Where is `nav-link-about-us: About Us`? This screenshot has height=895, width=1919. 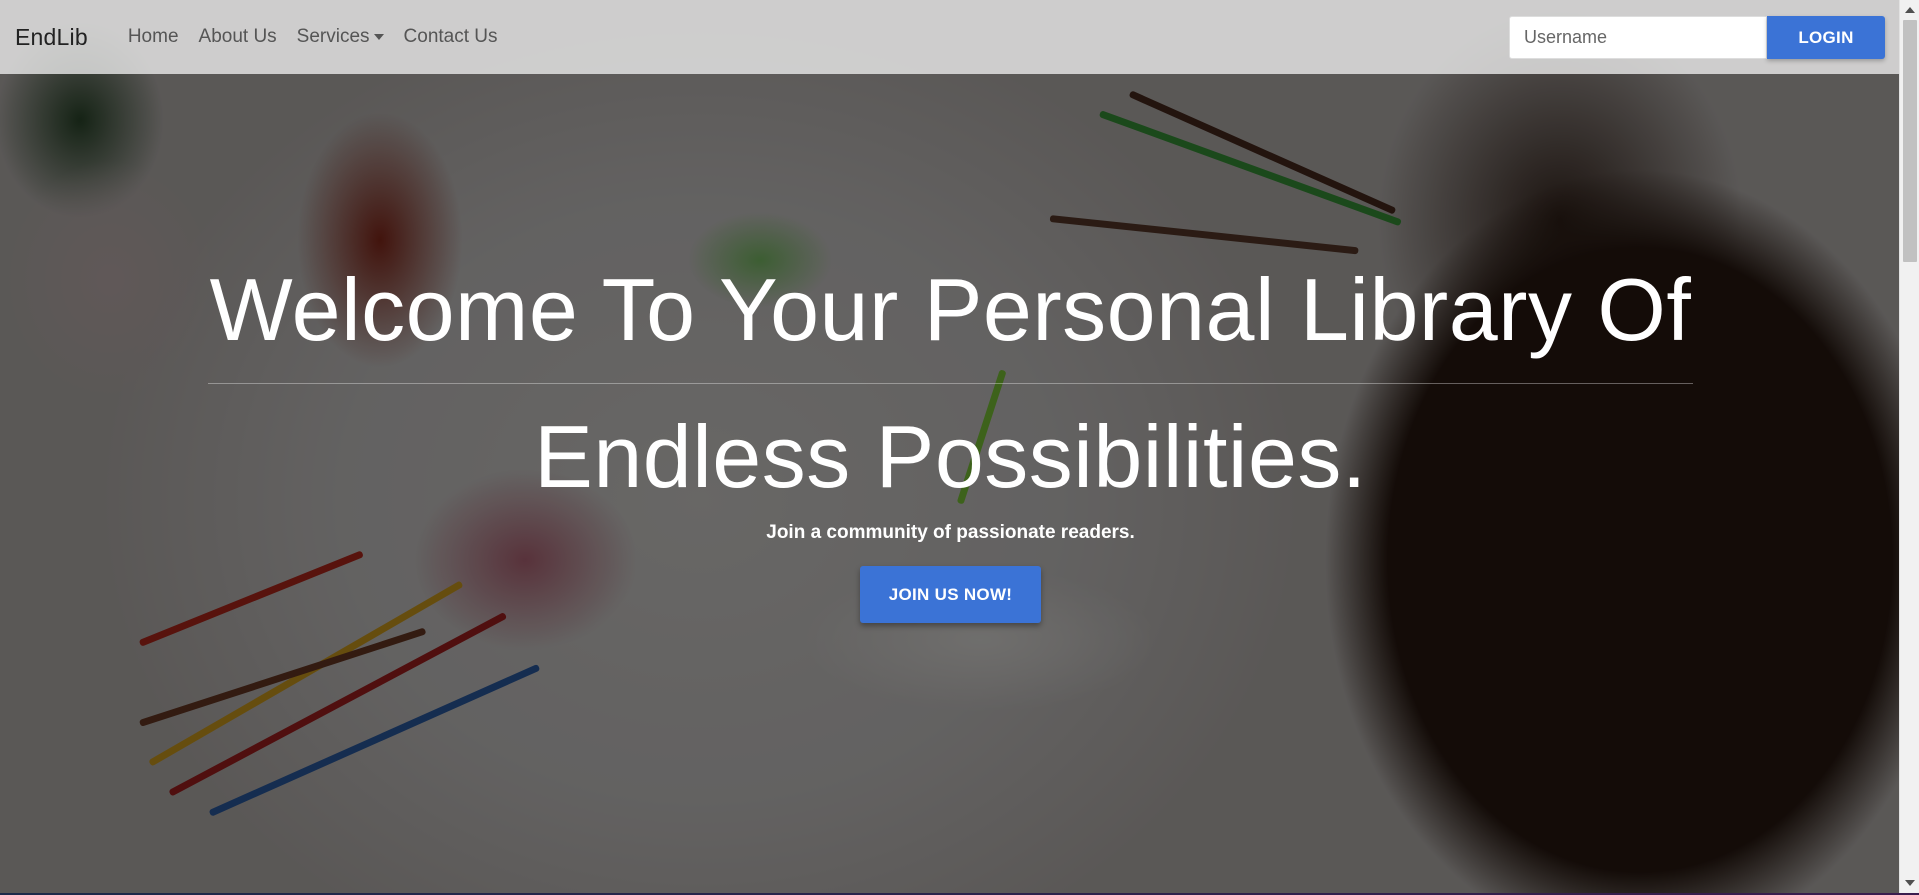 nav-link-about-us: About Us is located at coordinates (238, 37).